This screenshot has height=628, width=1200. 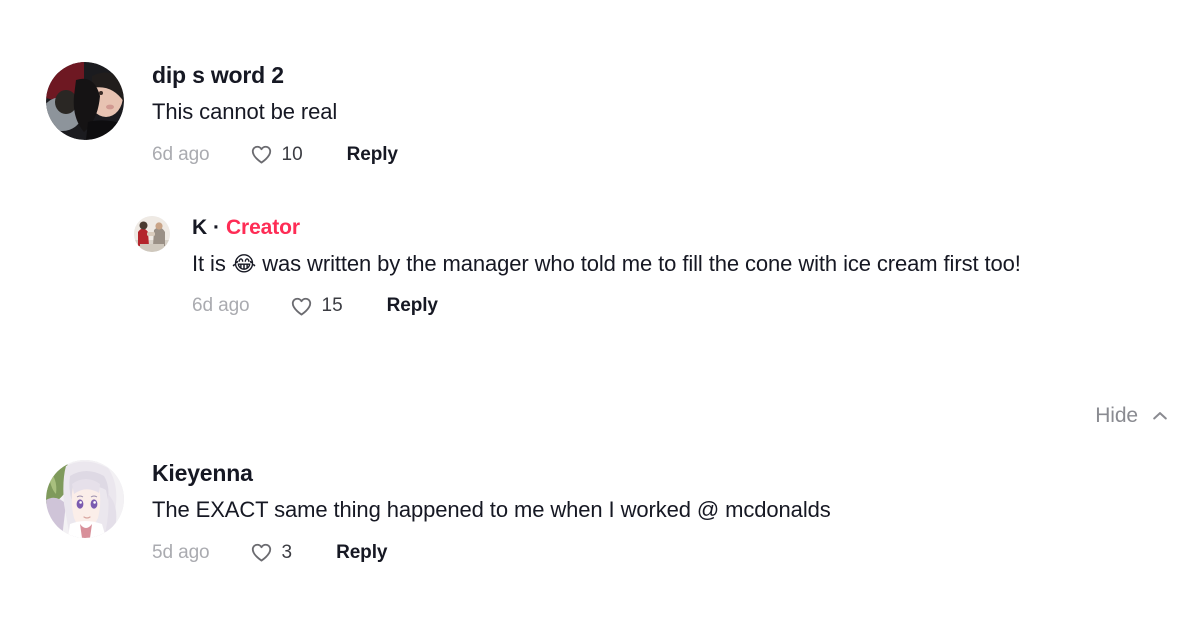 I want to click on like-count: 3, so click(x=287, y=552).